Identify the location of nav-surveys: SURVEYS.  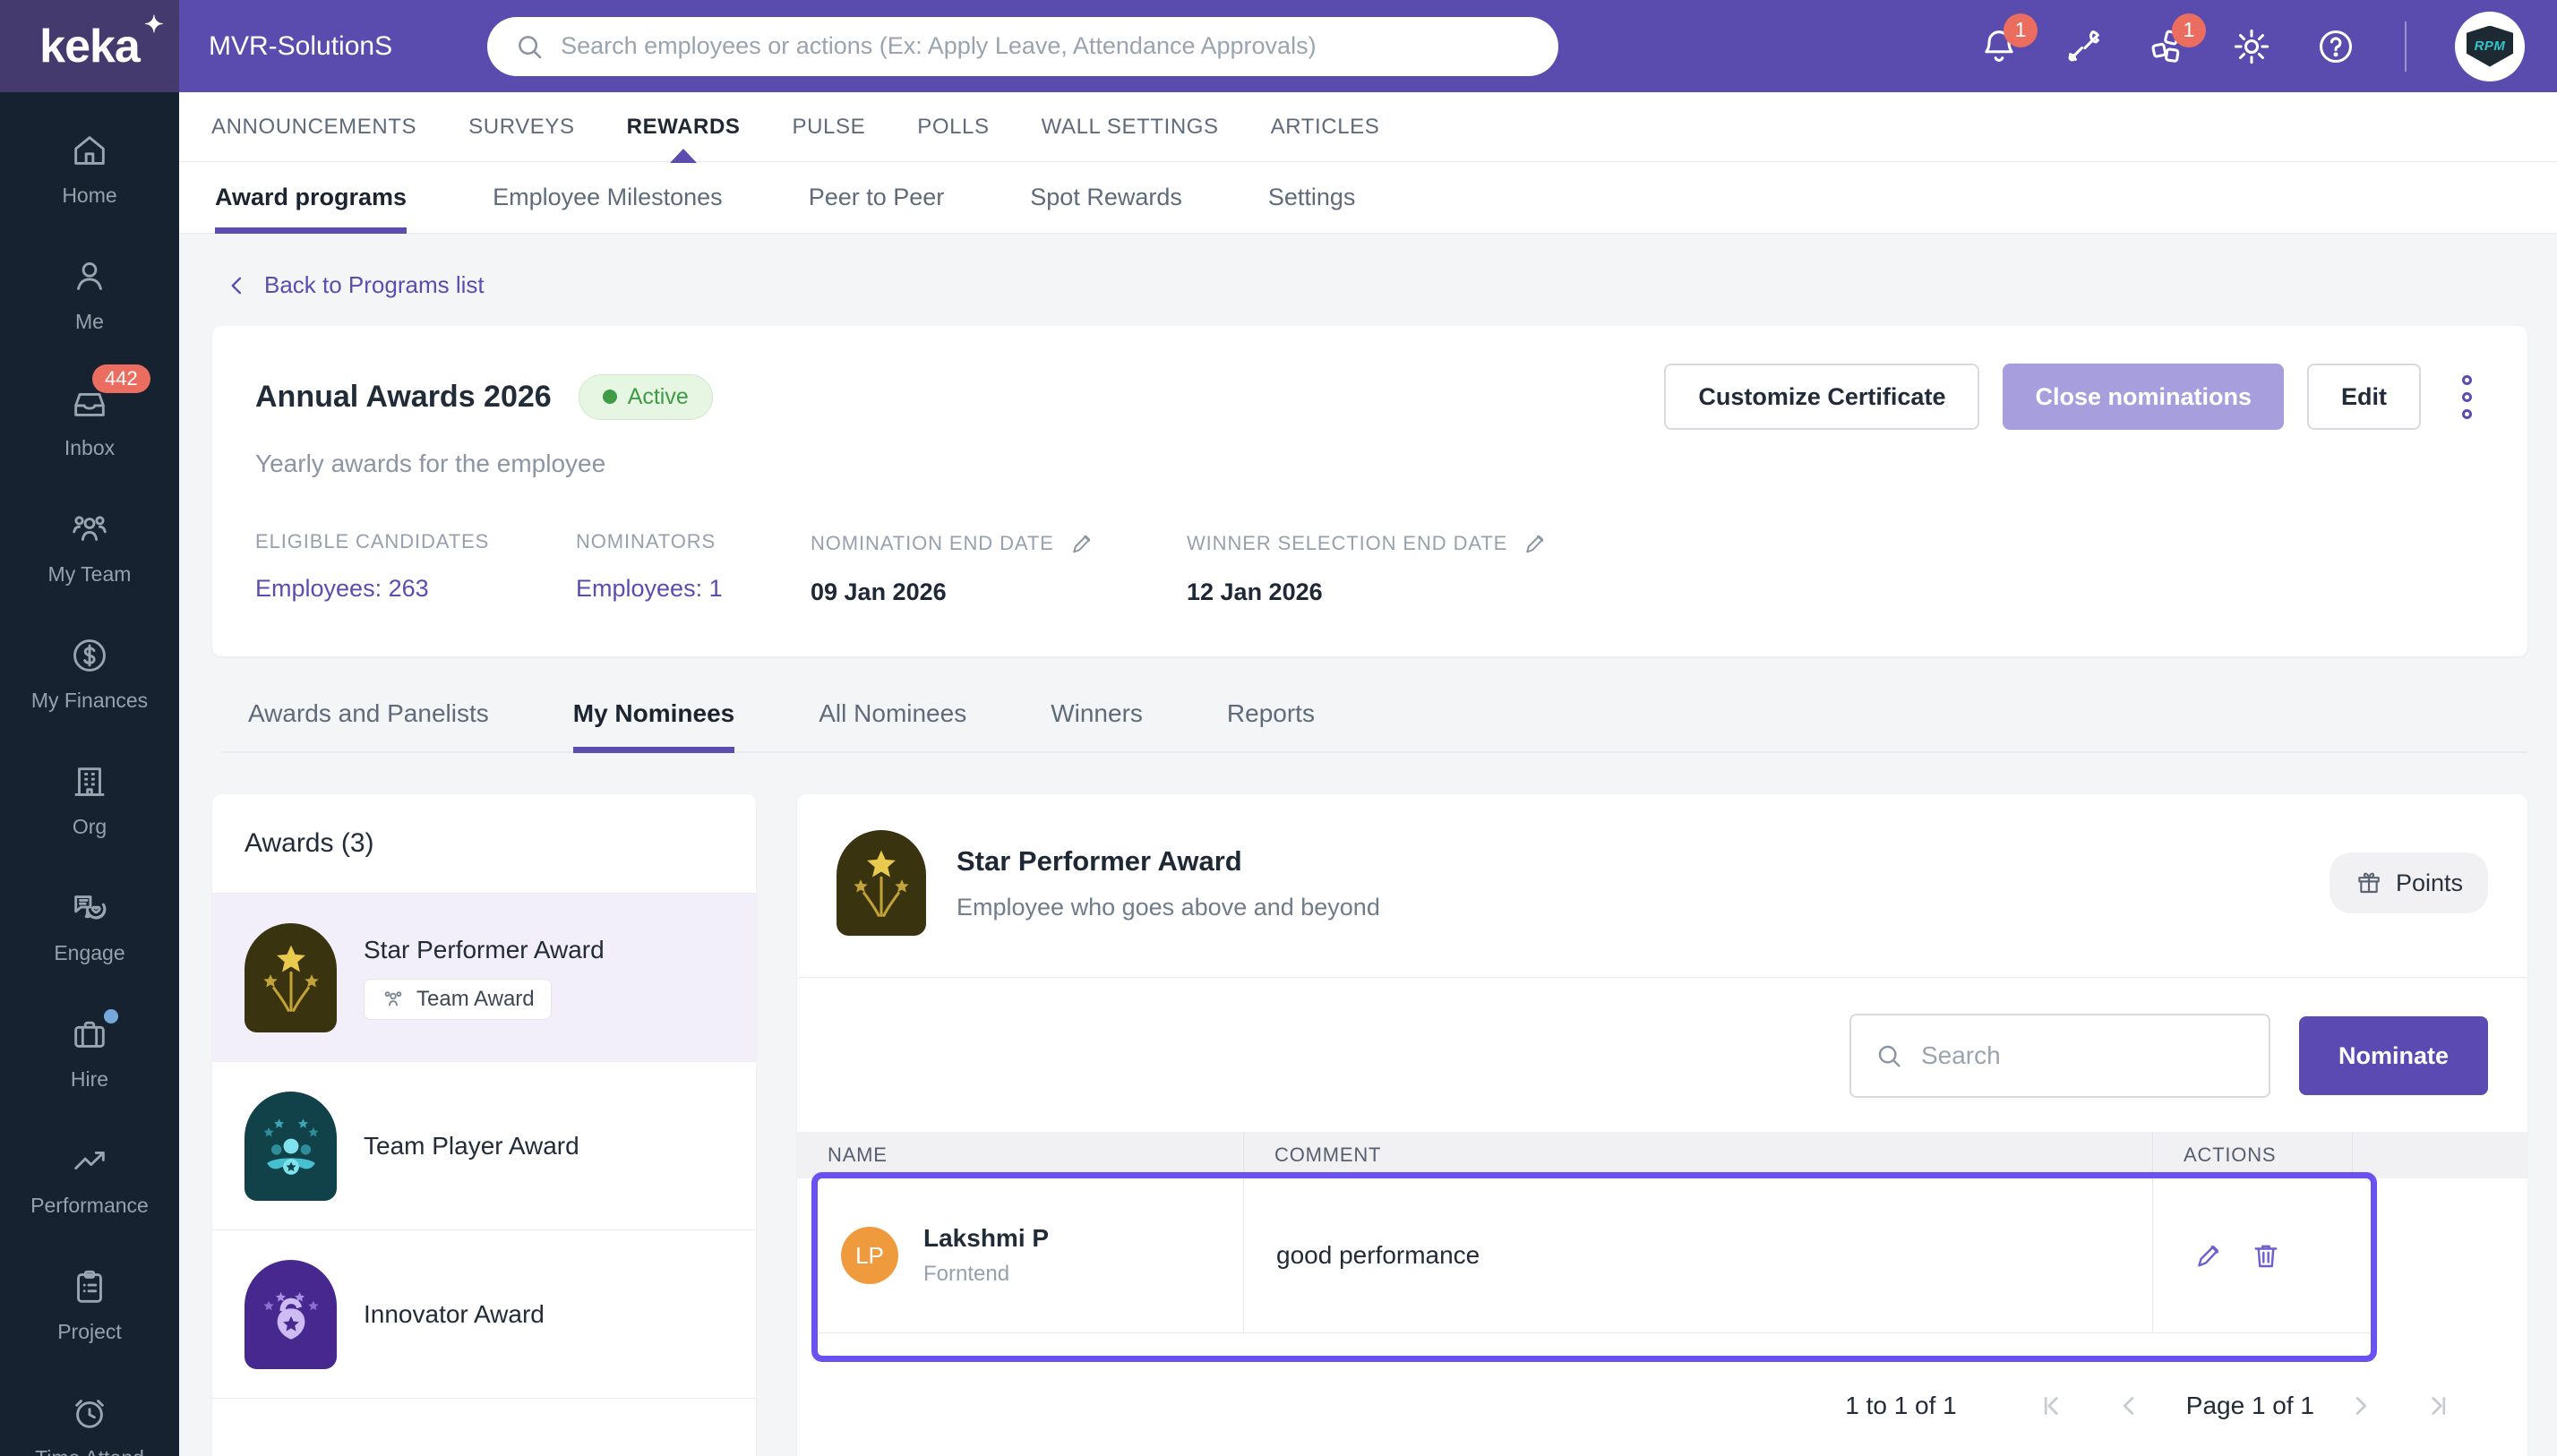
(521, 127).